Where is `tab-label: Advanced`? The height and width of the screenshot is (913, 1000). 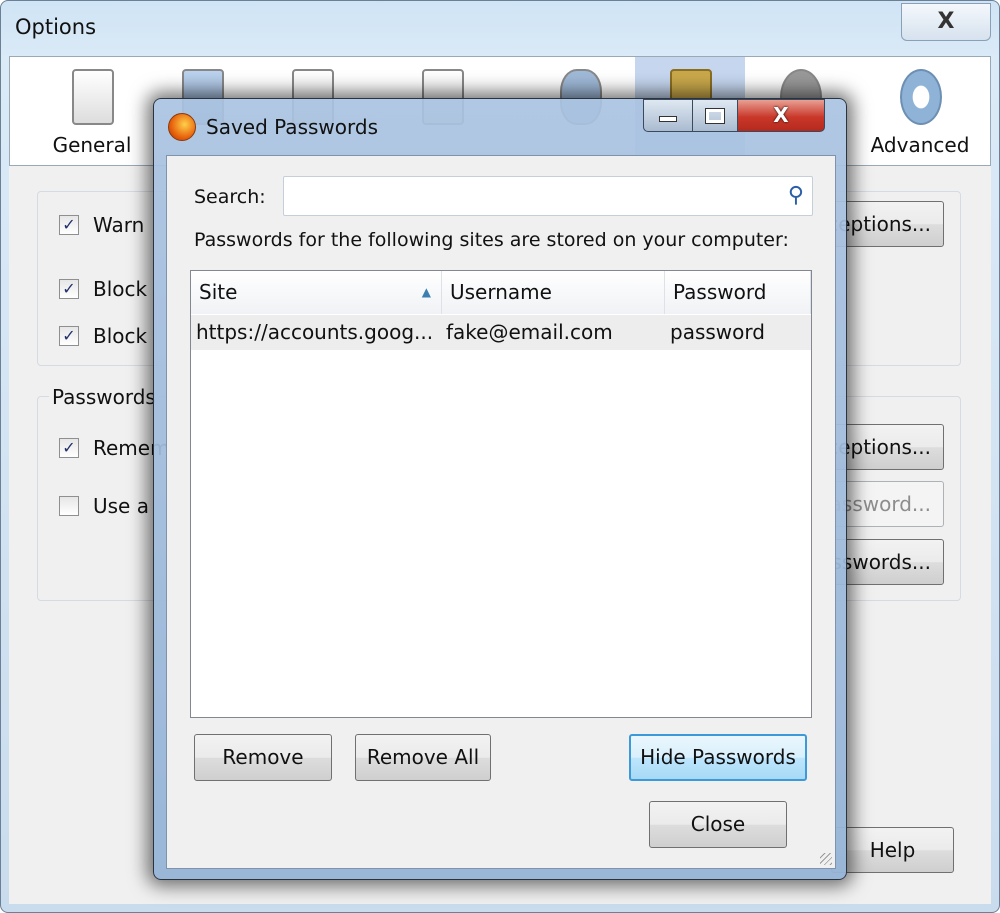
tab-label: Advanced is located at coordinates (920, 145).